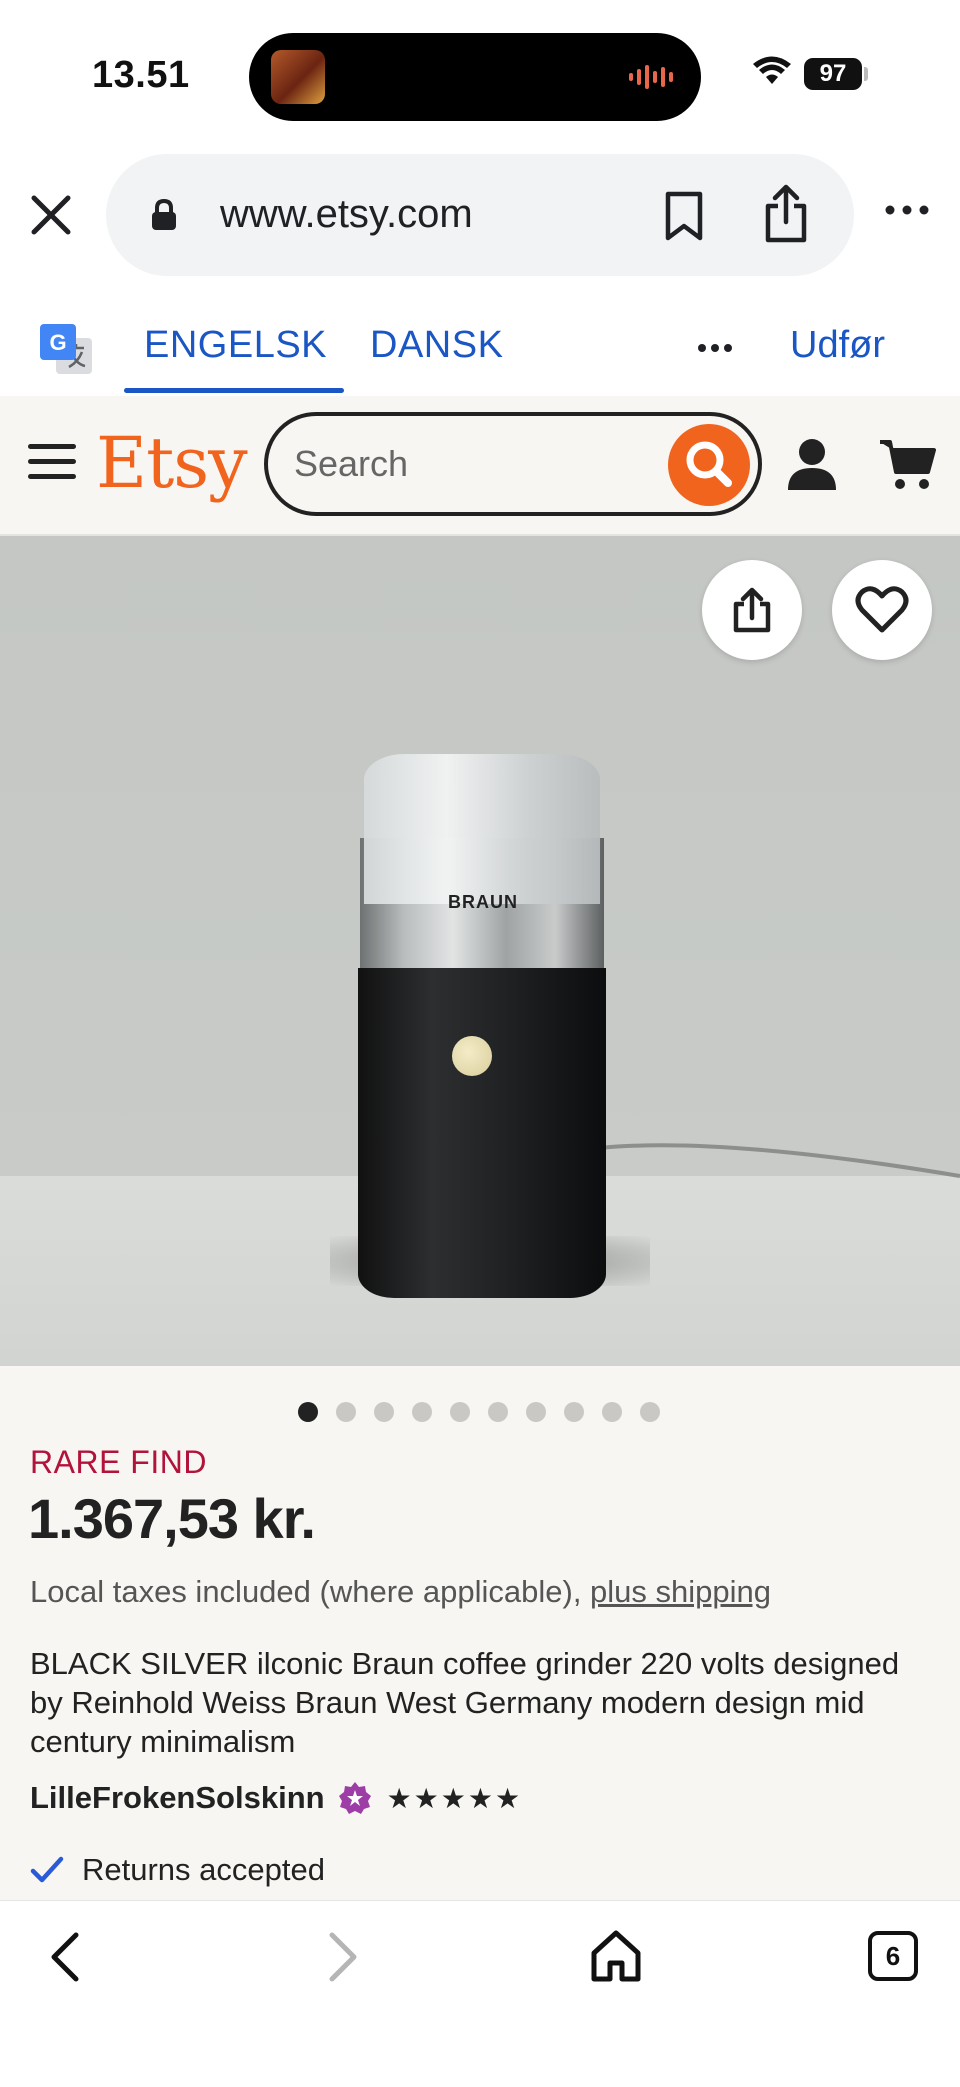 This screenshot has height=2087, width=960. Describe the element at coordinates (866, 74) in the screenshot. I see `battery-nub` at that location.